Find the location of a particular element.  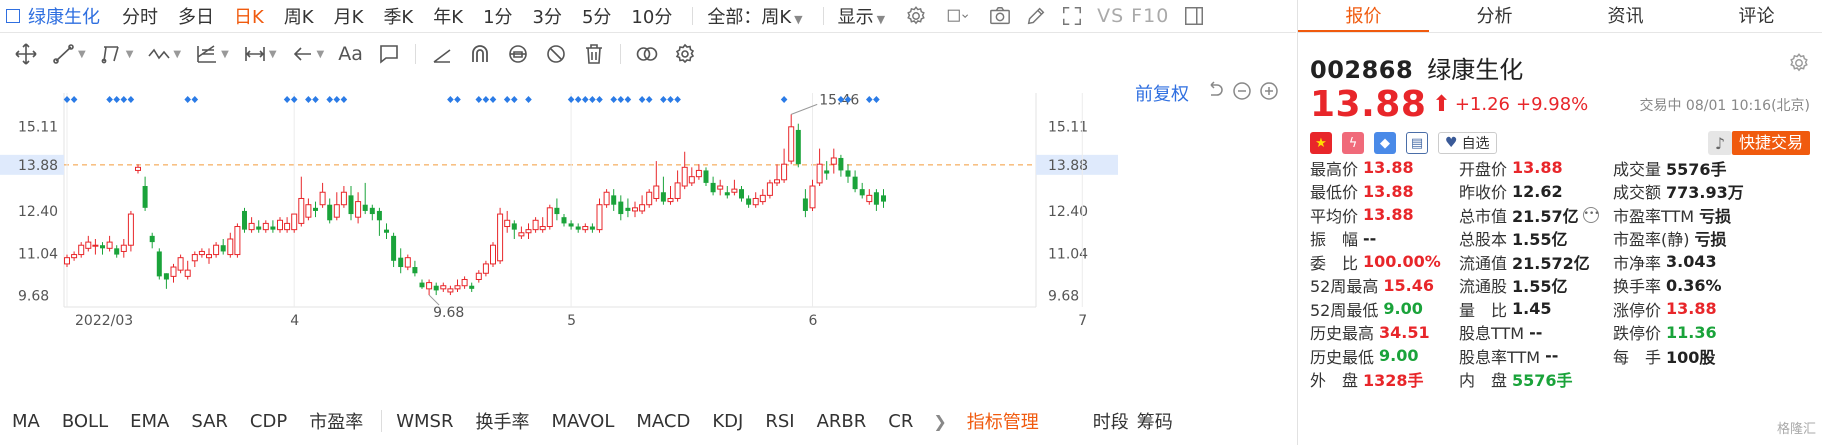

pencil-icon is located at coordinates (1036, 16).